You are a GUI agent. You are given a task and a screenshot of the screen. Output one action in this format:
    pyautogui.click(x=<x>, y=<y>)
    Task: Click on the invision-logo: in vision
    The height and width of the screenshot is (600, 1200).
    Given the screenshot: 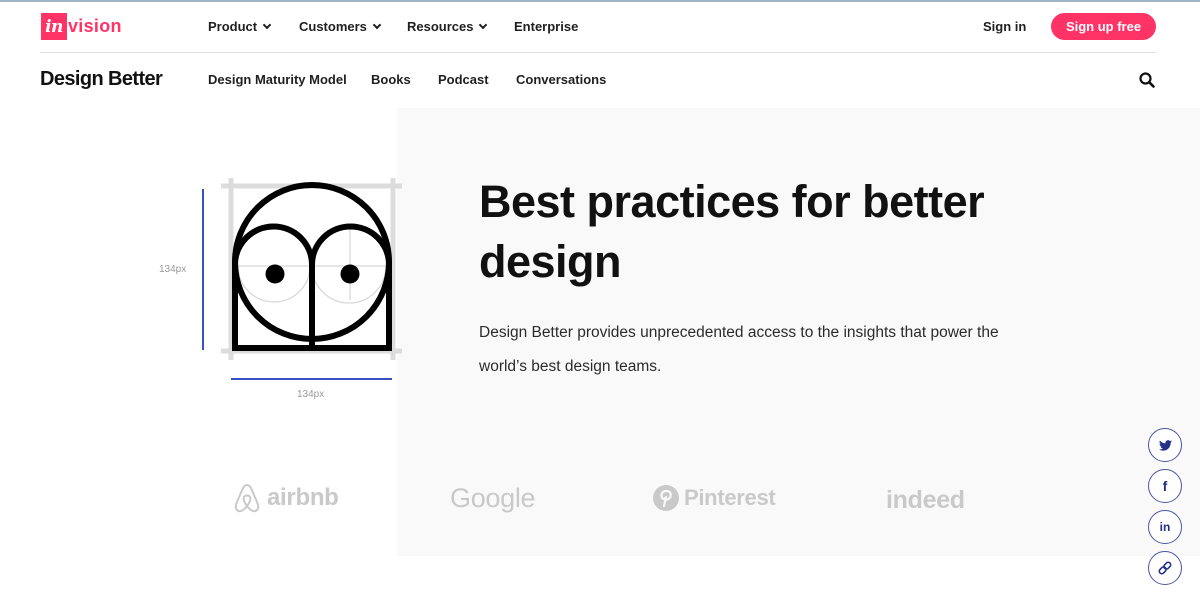 What is the action you would take?
    pyautogui.click(x=81, y=26)
    